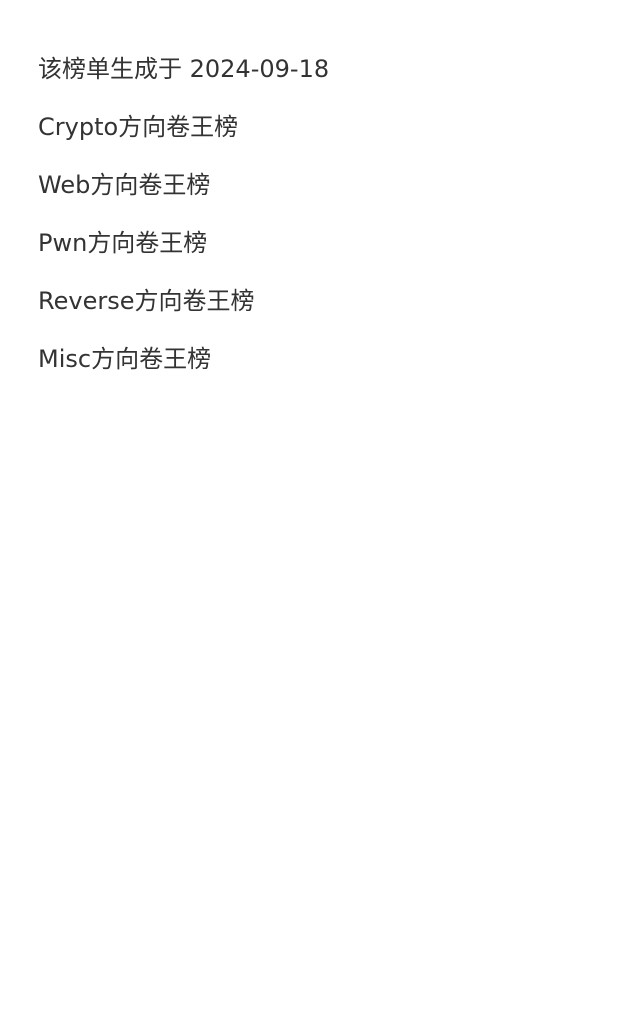 This screenshot has width=640, height=1019. Describe the element at coordinates (339, 185) in the screenshot. I see `leaderboard-link-web: Web方向卷王榜` at that location.